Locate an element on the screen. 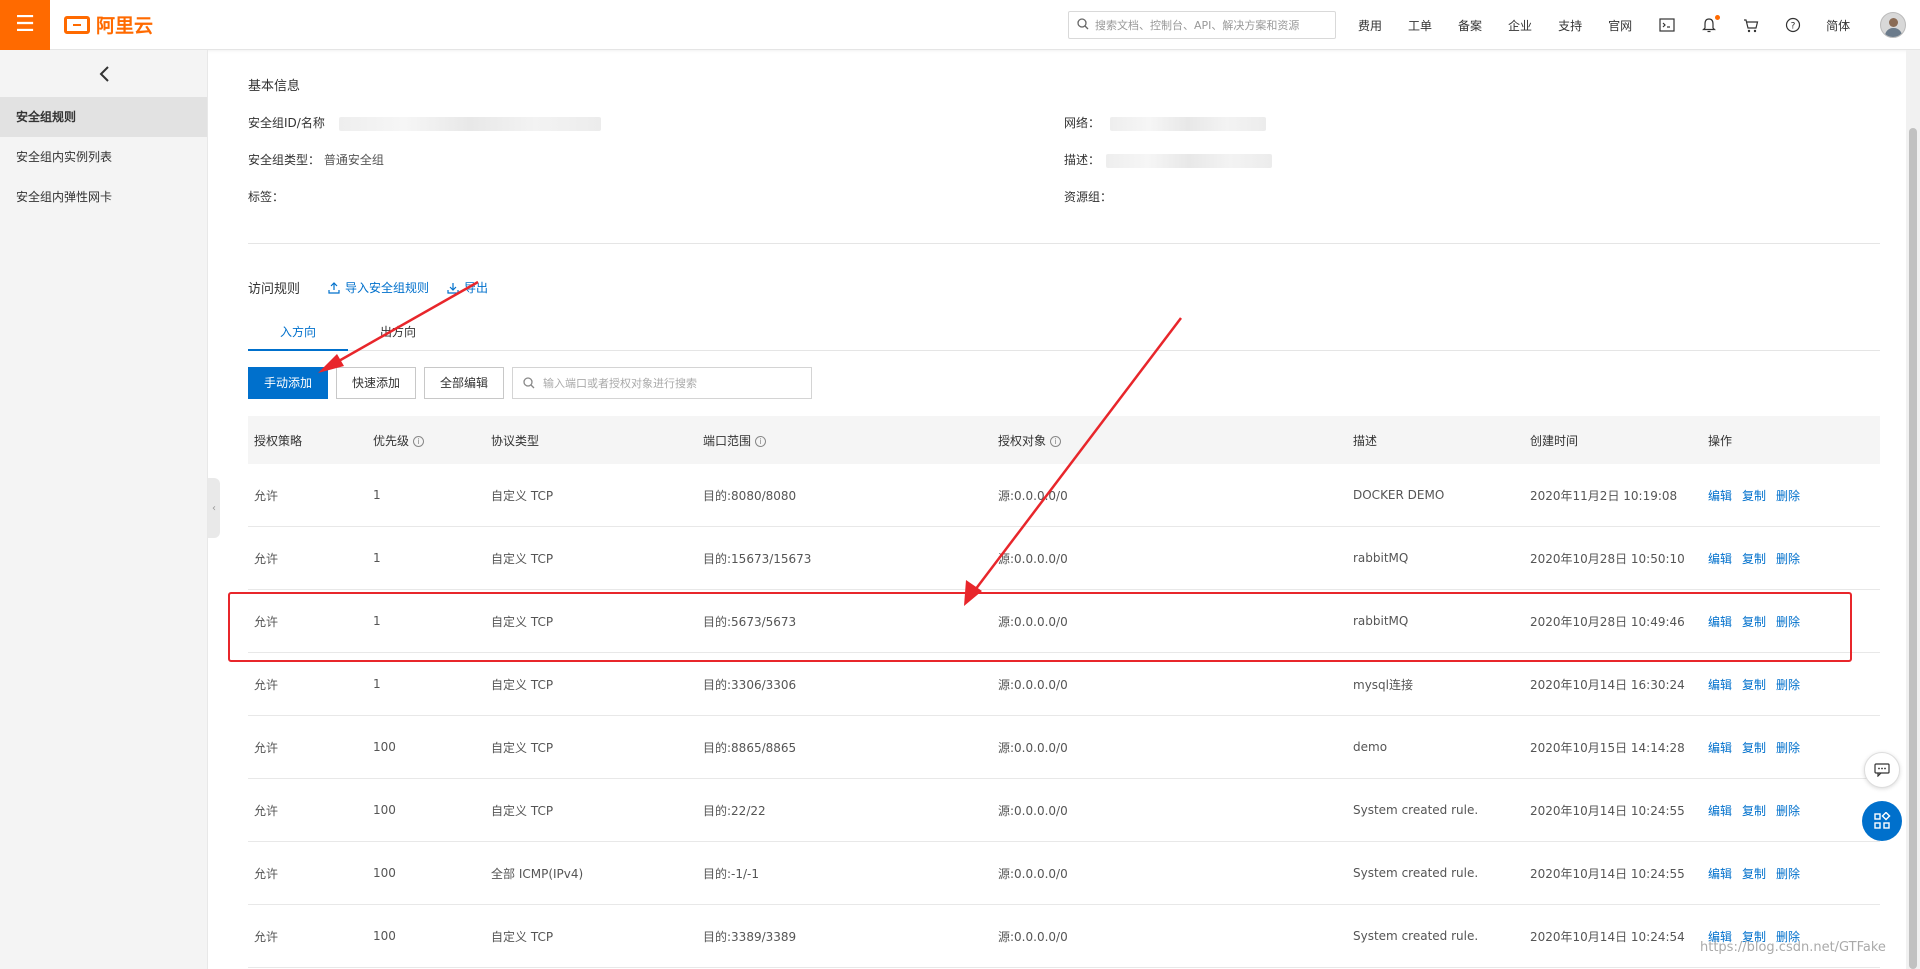 The image size is (1920, 969). tab-inbound: 入方向 is located at coordinates (298, 334).